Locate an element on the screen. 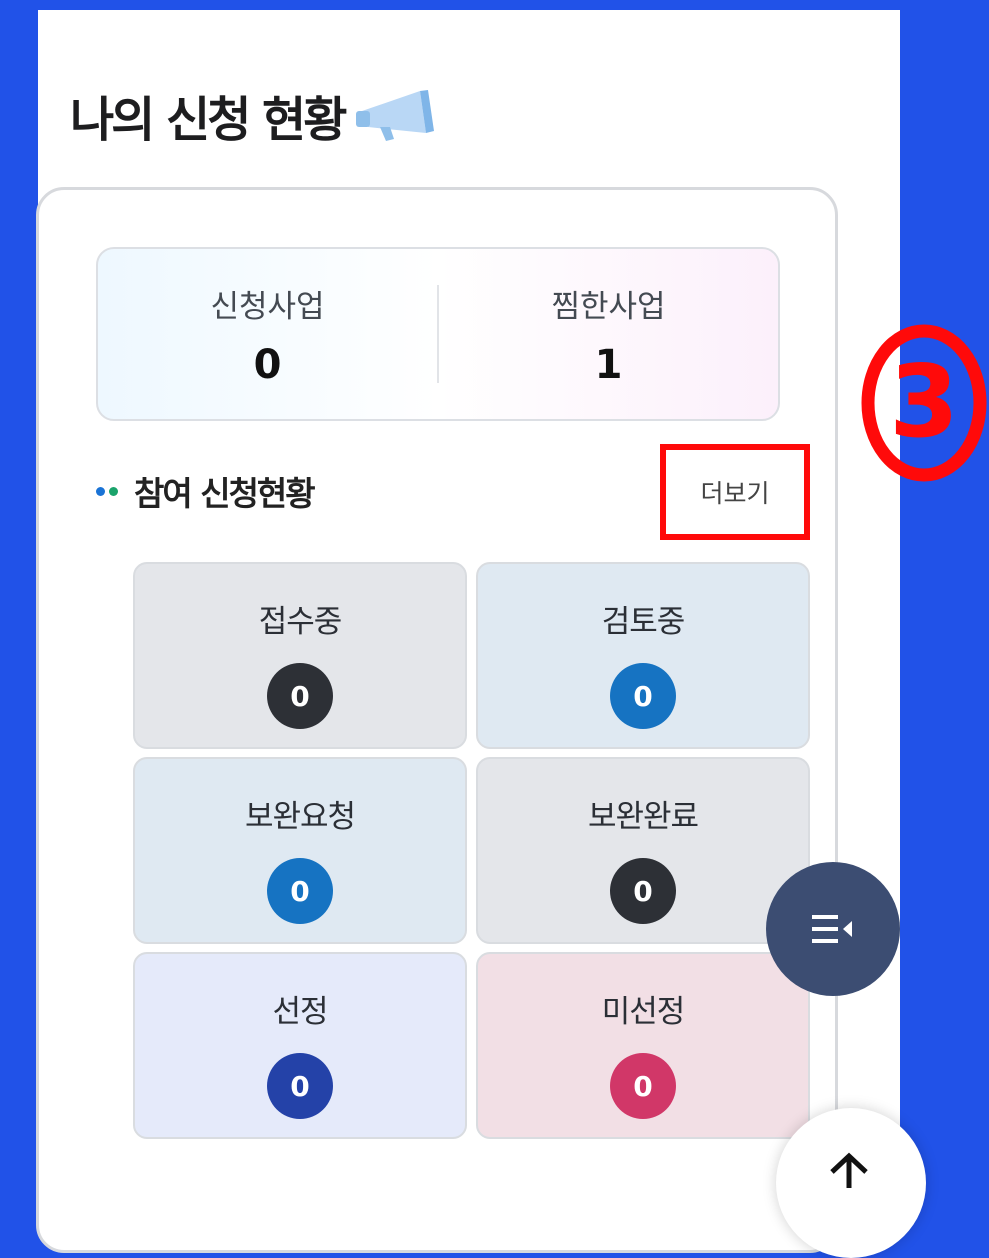 The image size is (989, 1258). more-label: 더보기 is located at coordinates (735, 493).